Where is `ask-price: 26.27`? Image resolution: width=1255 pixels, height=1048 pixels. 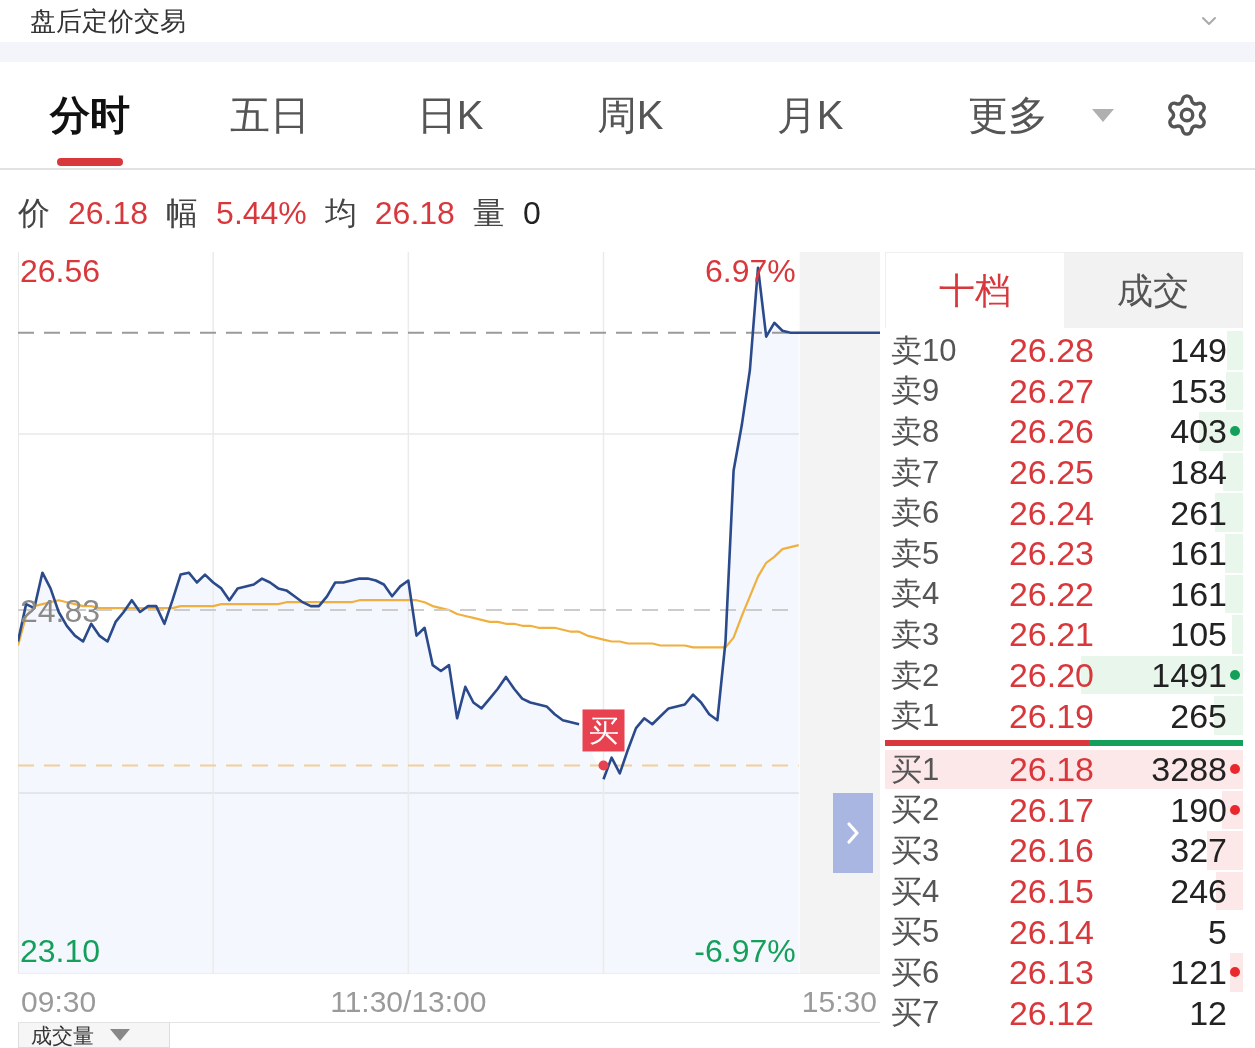
ask-price: 26.27 is located at coordinates (1051, 390).